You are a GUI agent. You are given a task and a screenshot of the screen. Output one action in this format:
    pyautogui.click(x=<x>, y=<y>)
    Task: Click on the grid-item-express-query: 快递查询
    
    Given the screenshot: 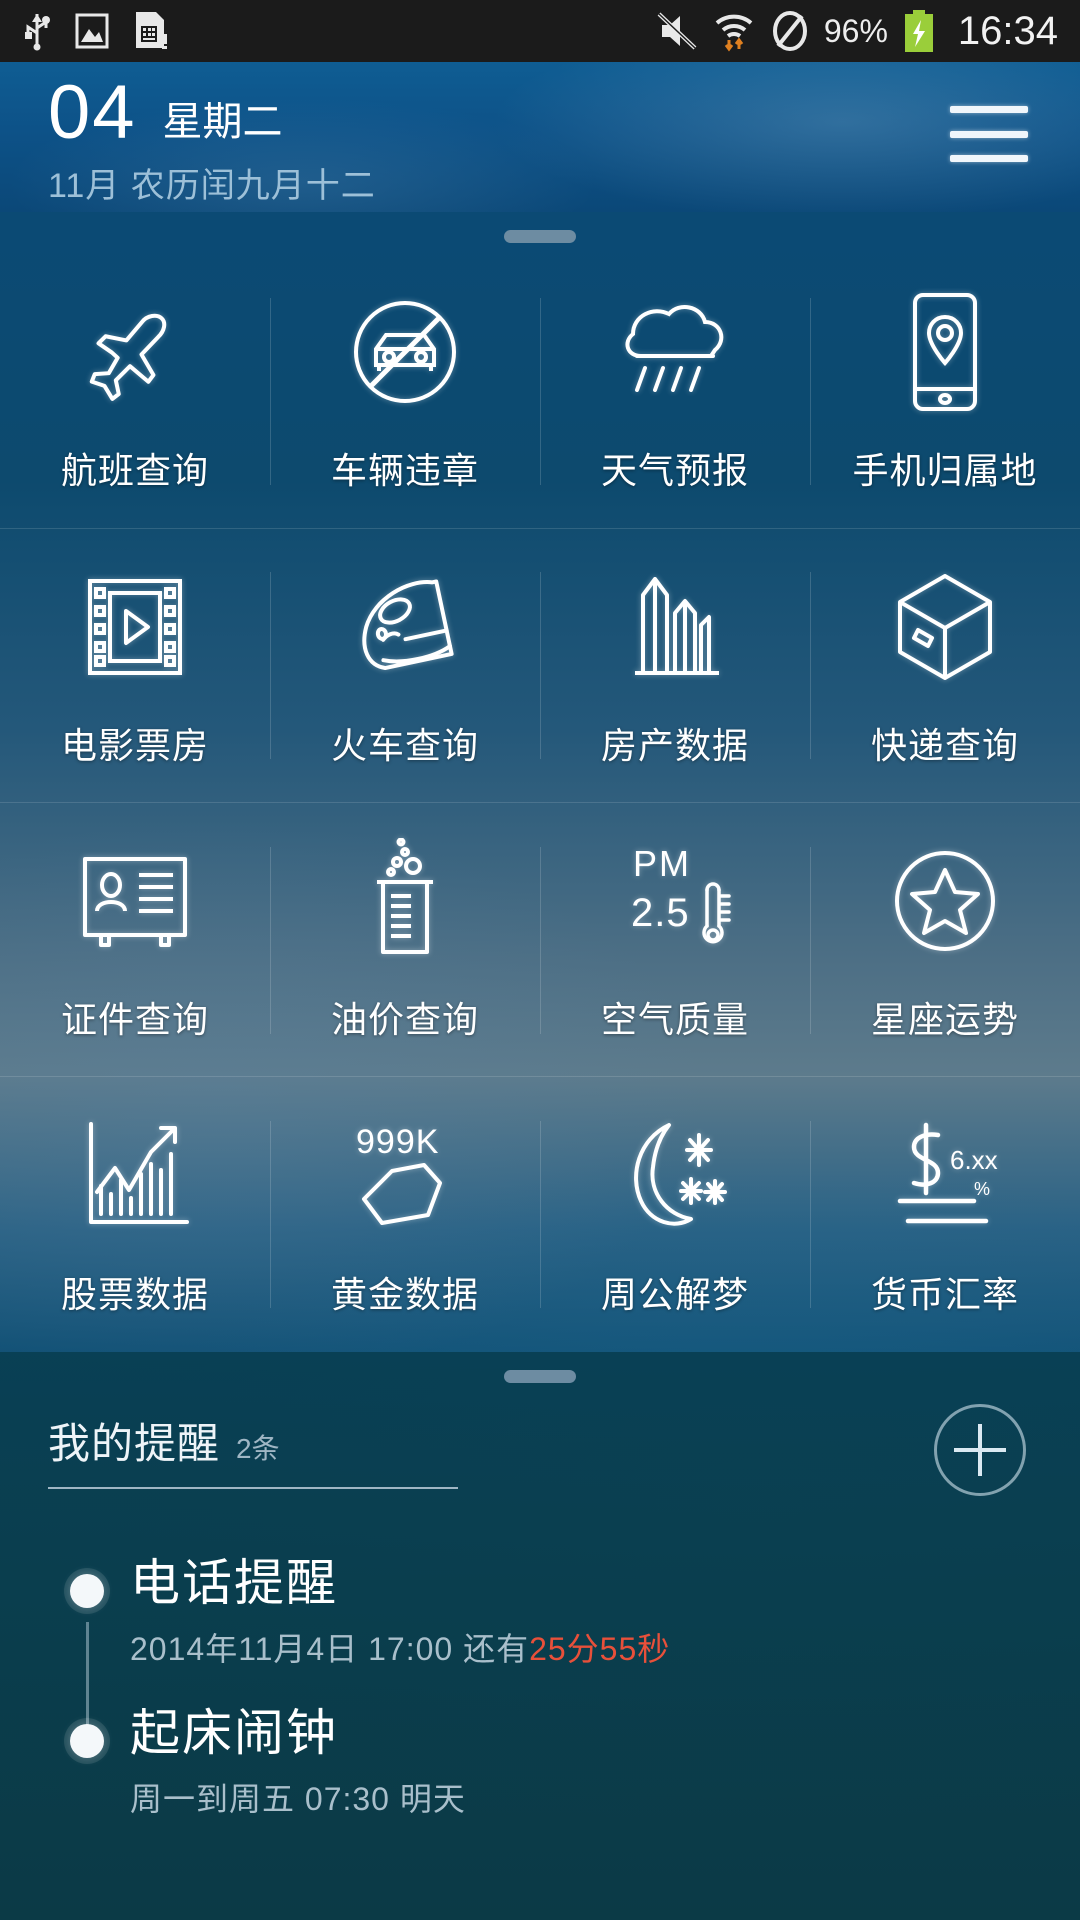 What is the action you would take?
    pyautogui.click(x=945, y=666)
    